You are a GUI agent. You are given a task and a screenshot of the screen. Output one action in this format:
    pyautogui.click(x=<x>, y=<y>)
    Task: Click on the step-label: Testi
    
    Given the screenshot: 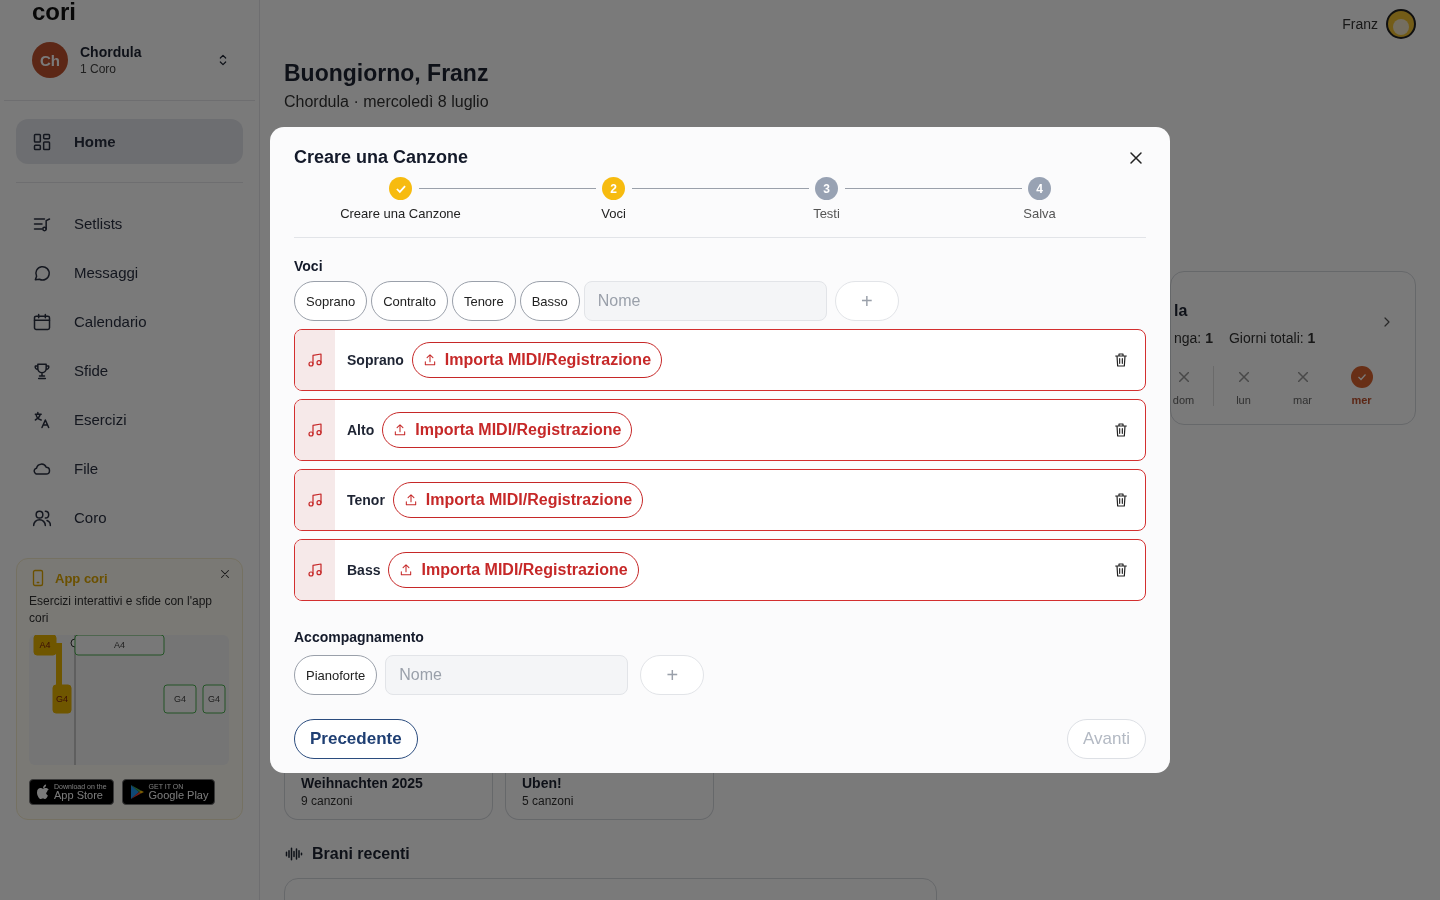 What is the action you would take?
    pyautogui.click(x=826, y=213)
    